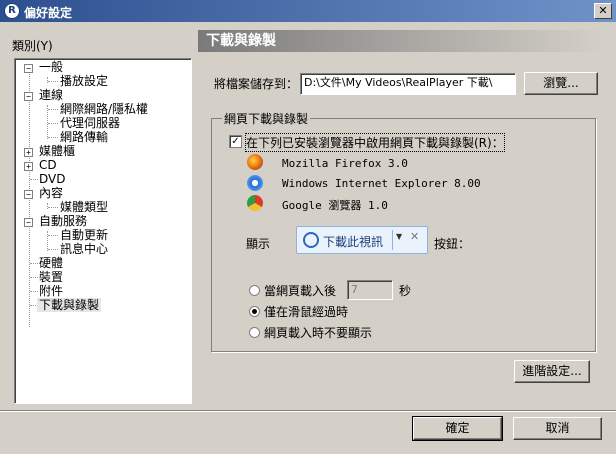 This screenshot has height=454, width=616. What do you see at coordinates (392, 240) in the screenshot?
I see `divider` at bounding box center [392, 240].